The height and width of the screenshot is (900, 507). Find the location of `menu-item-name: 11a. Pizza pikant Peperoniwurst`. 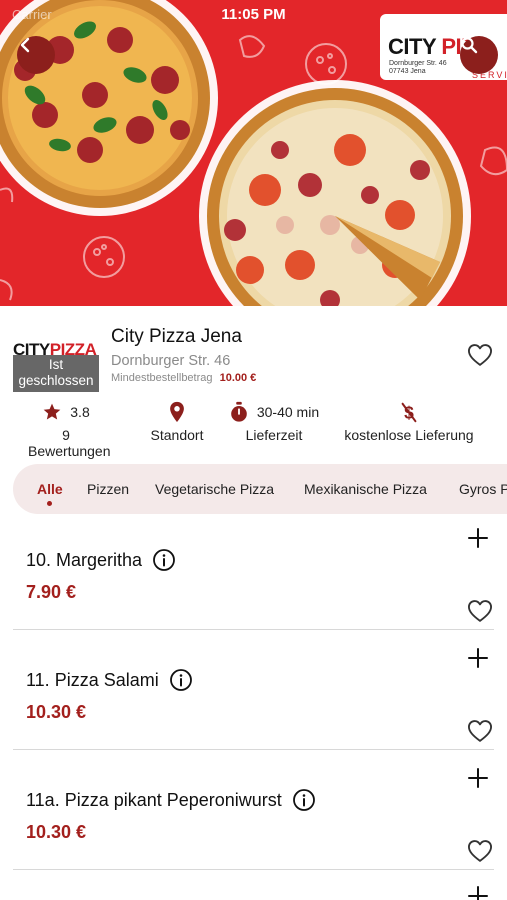

menu-item-name: 11a. Pizza pikant Peperoniwurst is located at coordinates (154, 799).